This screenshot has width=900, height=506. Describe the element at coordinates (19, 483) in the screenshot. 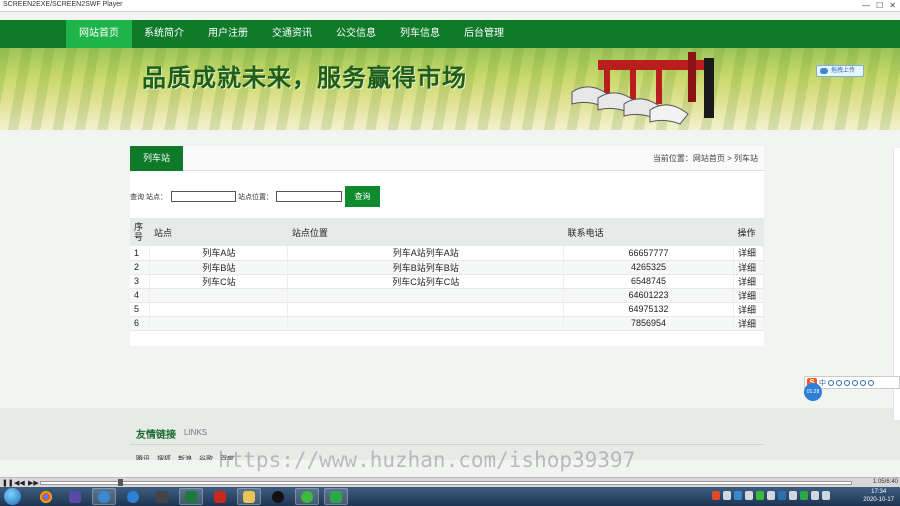

I see `rewind-icon: ◀◀` at that location.